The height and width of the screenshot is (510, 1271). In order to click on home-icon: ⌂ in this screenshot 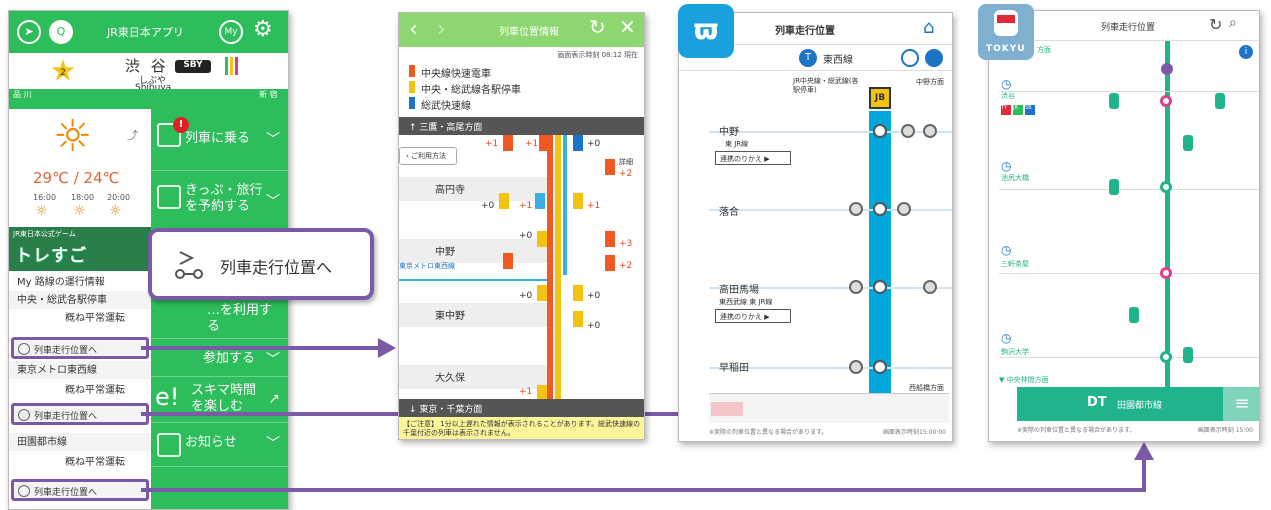, I will do `click(928, 27)`.